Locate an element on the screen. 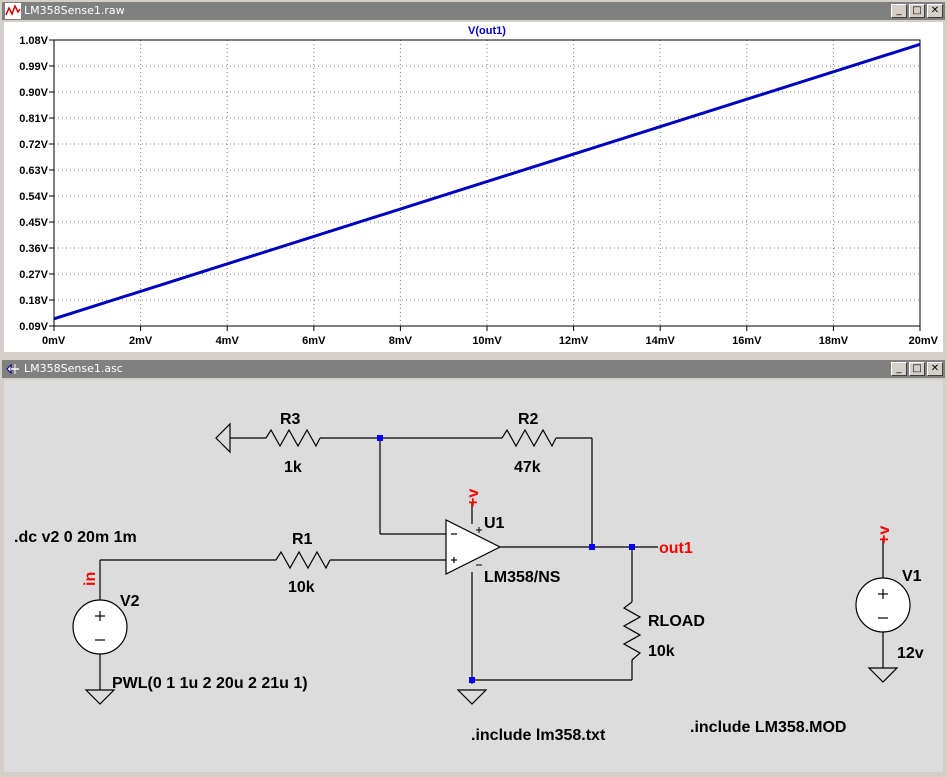 The height and width of the screenshot is (777, 947). y-tick-label: 0.72V is located at coordinates (33, 145).